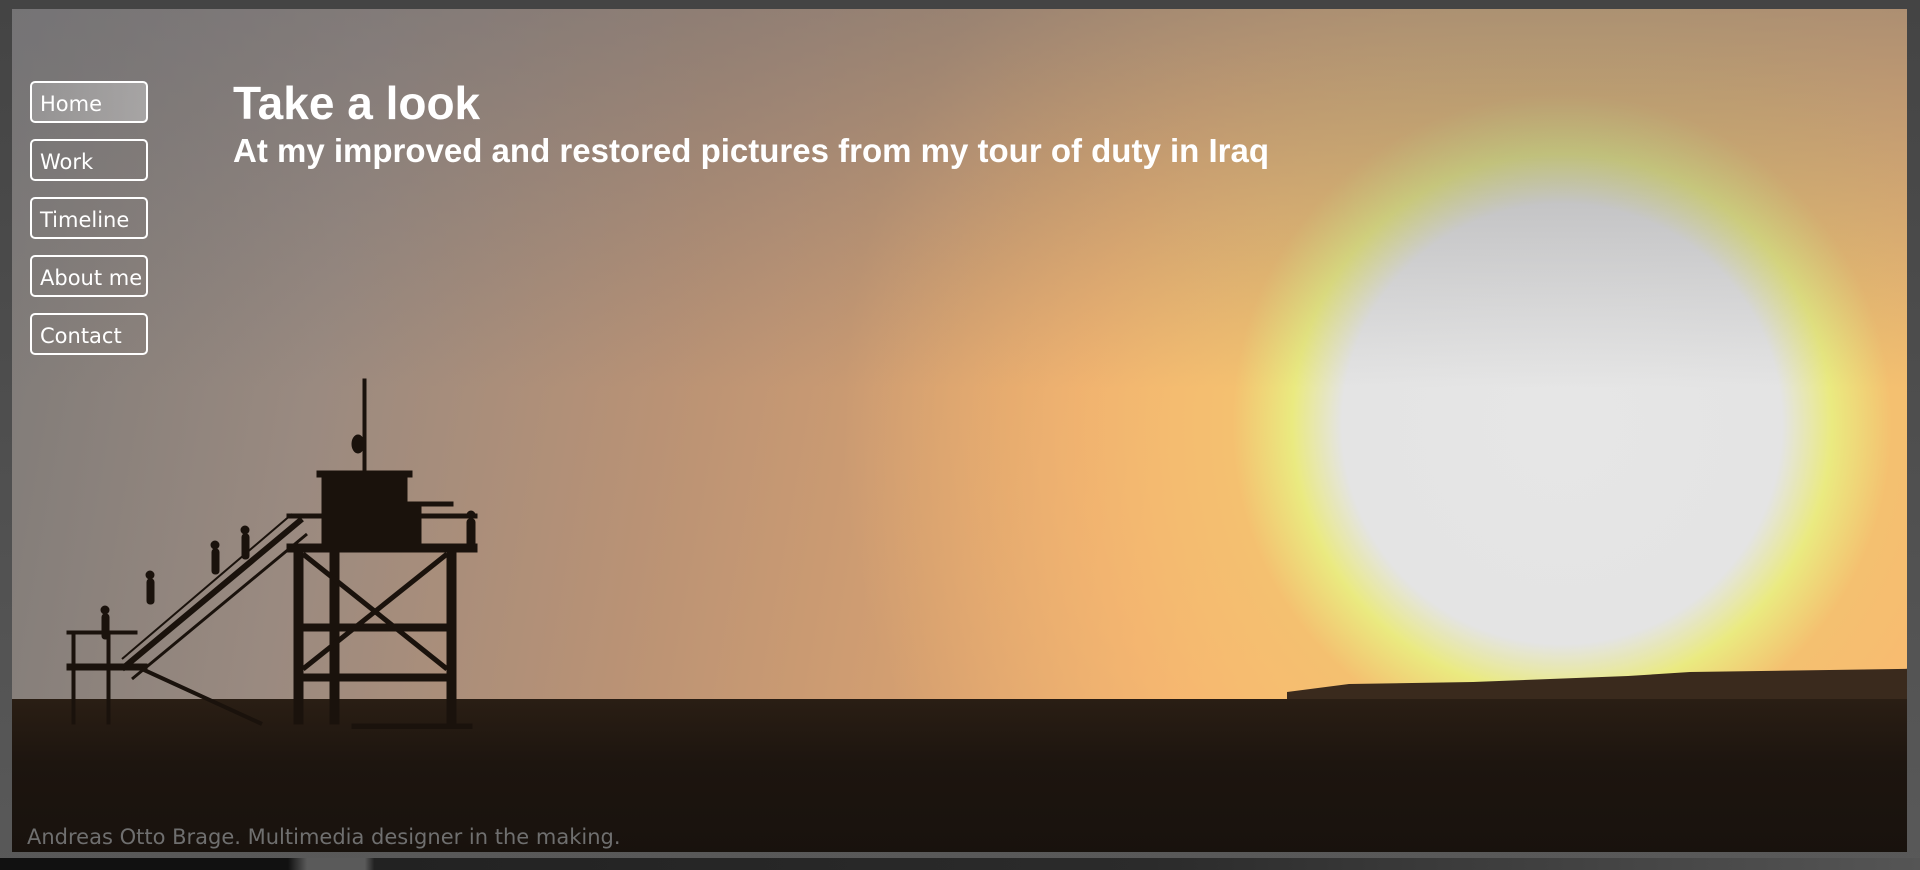  I want to click on page-title: Take a look, so click(357, 103).